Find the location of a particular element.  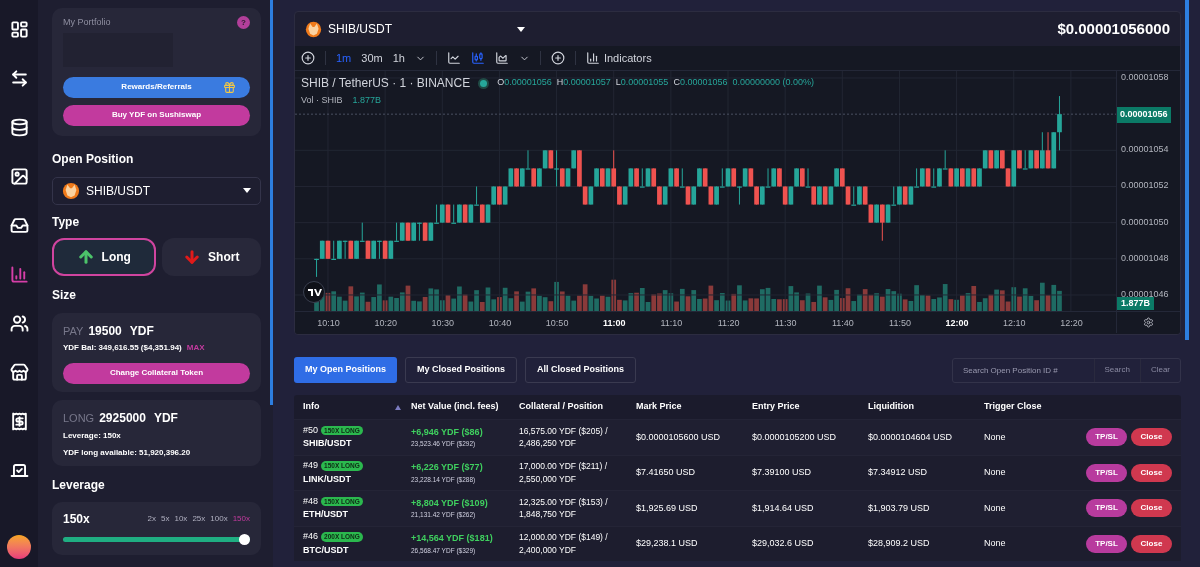

mark-price: $1,925.69 USD is located at coordinates (667, 508).